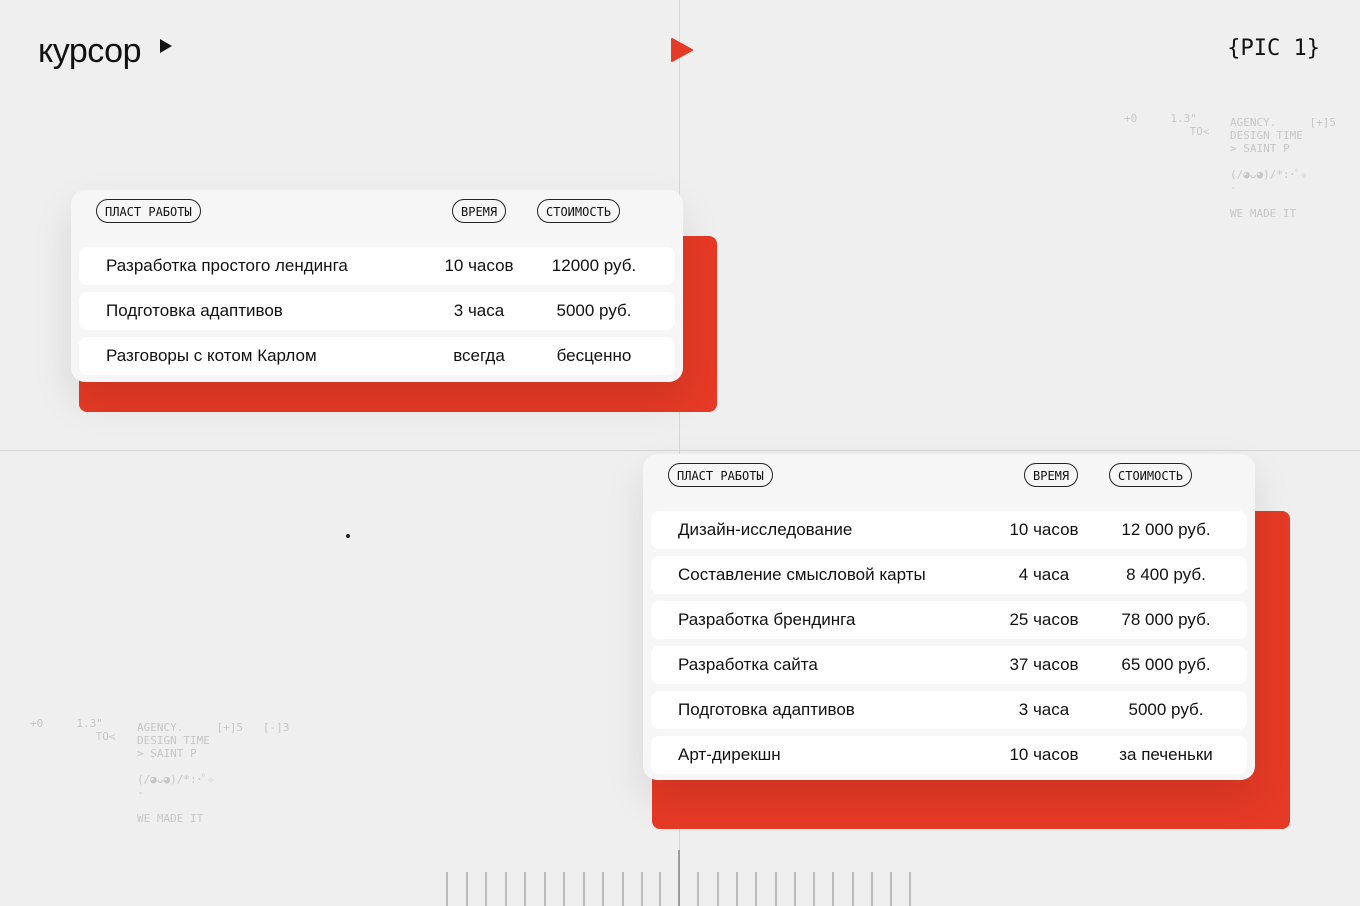 The width and height of the screenshot is (1360, 906). What do you see at coordinates (802, 574) in the screenshot?
I see `table2-row2-work: Составление смысловой карты` at bounding box center [802, 574].